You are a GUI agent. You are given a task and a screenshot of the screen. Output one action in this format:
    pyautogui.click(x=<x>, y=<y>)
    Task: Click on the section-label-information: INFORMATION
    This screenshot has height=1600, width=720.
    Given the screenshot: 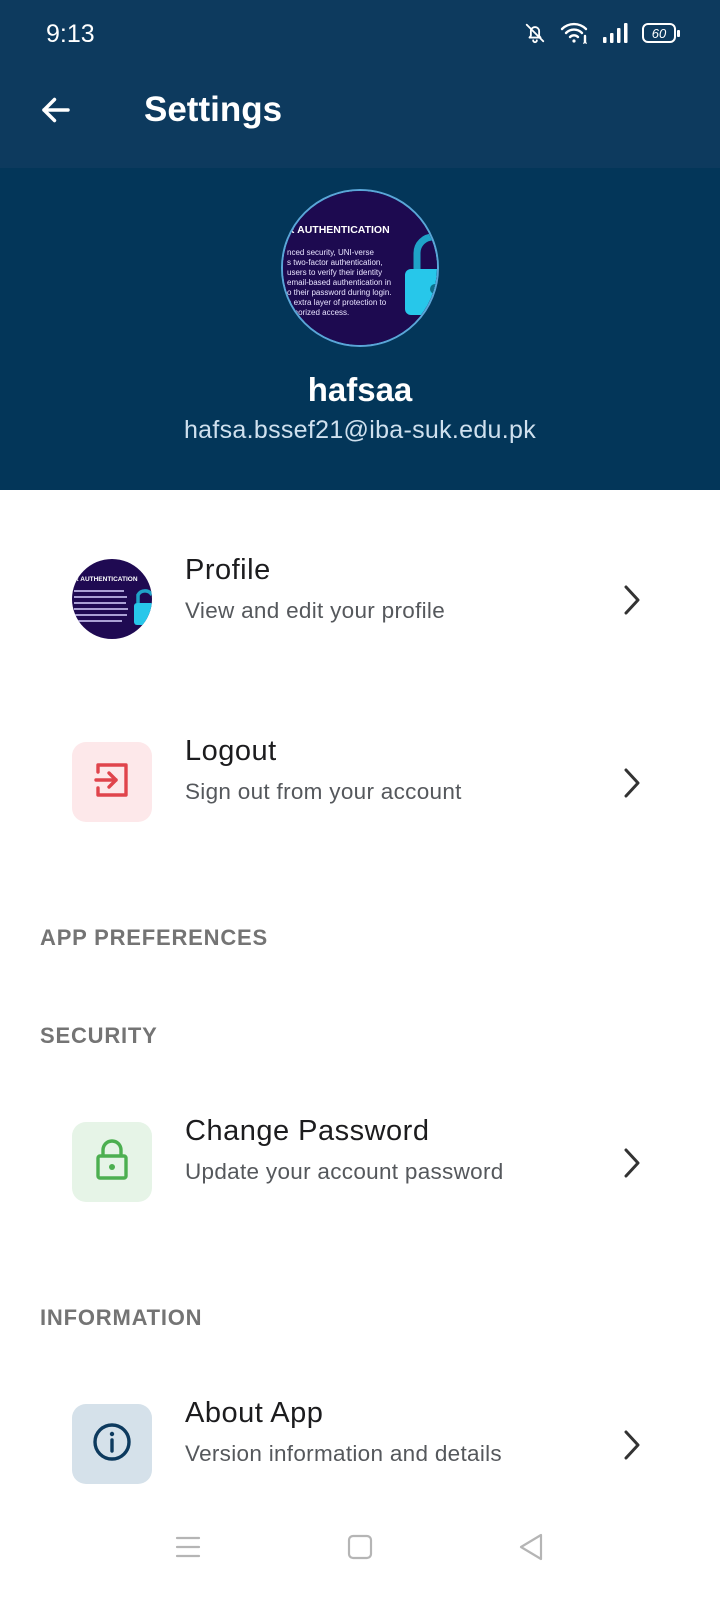 What is the action you would take?
    pyautogui.click(x=121, y=1317)
    